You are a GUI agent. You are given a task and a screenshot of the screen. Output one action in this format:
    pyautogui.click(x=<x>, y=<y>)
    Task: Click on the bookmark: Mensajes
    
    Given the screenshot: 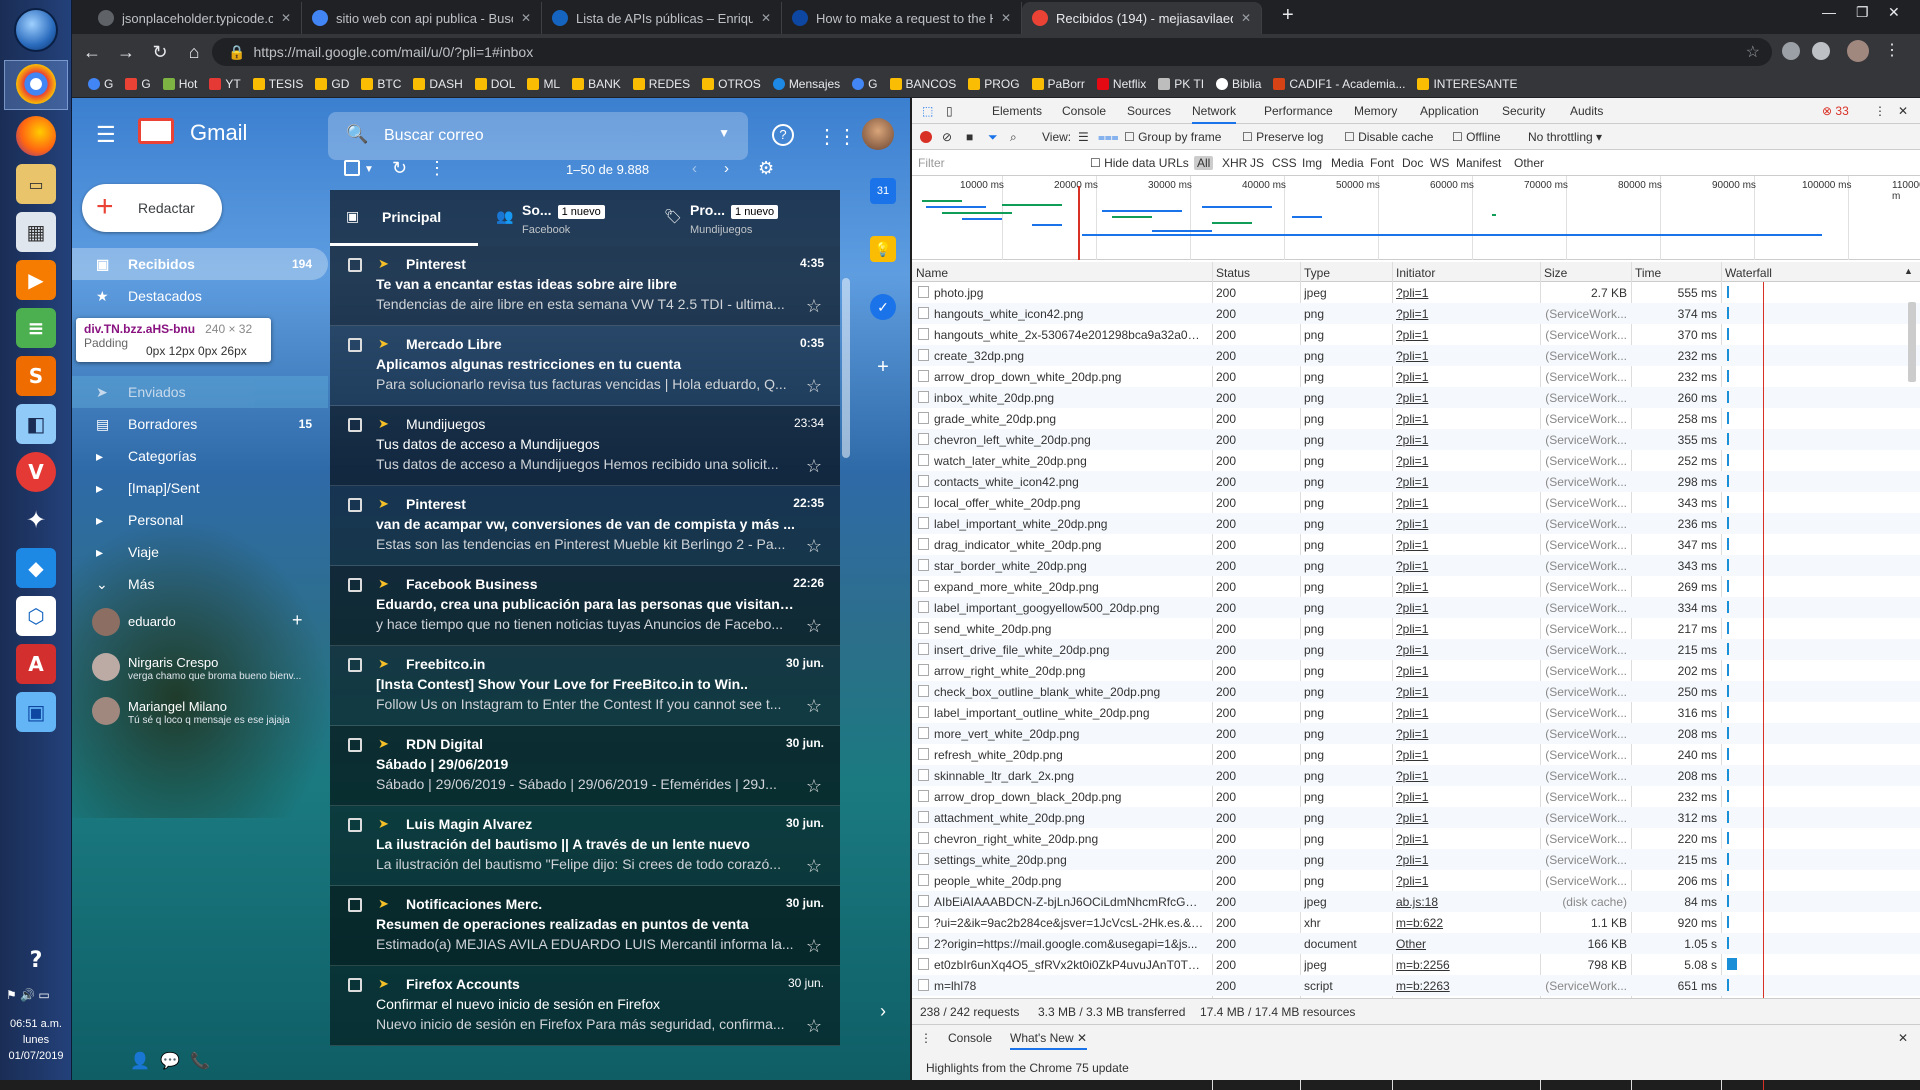 What is the action you would take?
    pyautogui.click(x=806, y=84)
    